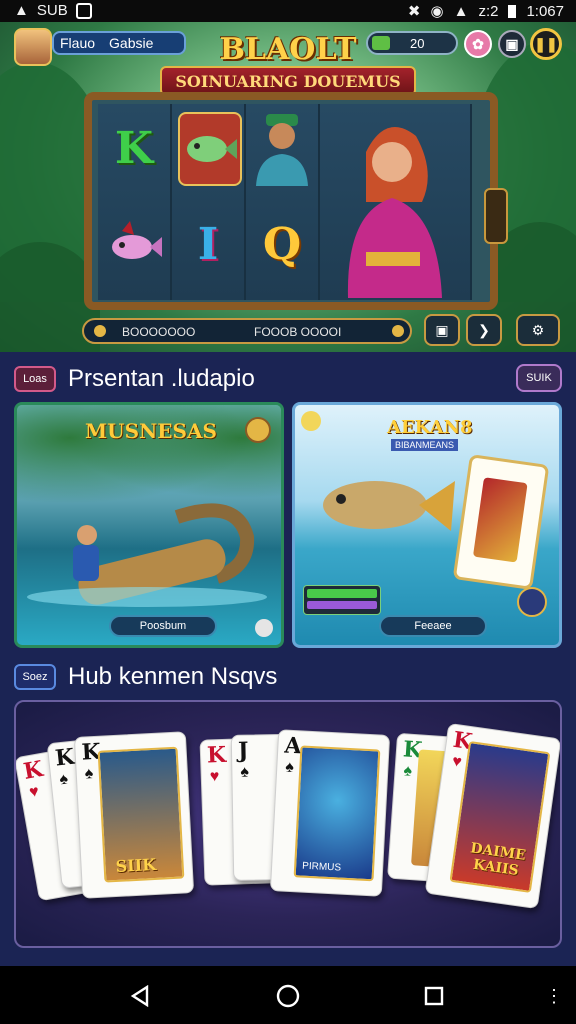  I want to click on player-level: Gabsie, so click(131, 43).